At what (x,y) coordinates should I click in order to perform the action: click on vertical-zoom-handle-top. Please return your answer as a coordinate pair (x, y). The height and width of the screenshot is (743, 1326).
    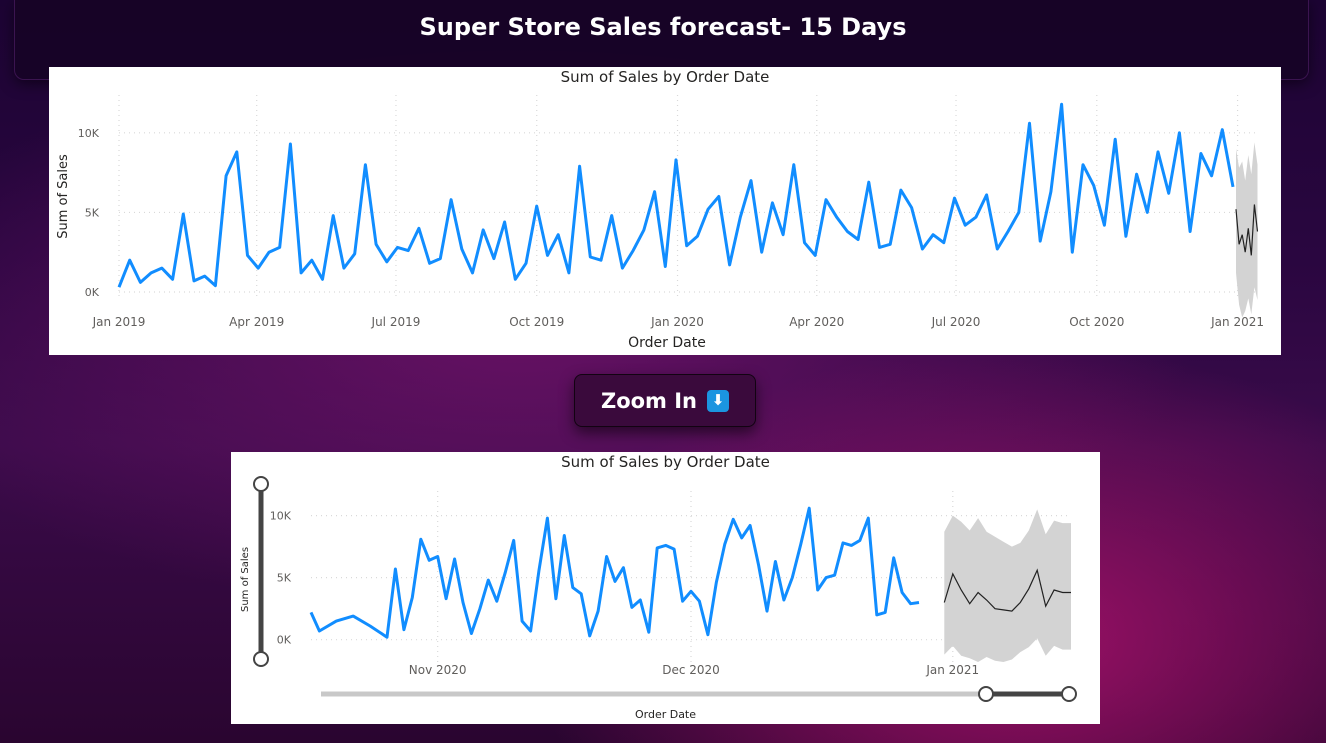
    Looking at the image, I should click on (261, 484).